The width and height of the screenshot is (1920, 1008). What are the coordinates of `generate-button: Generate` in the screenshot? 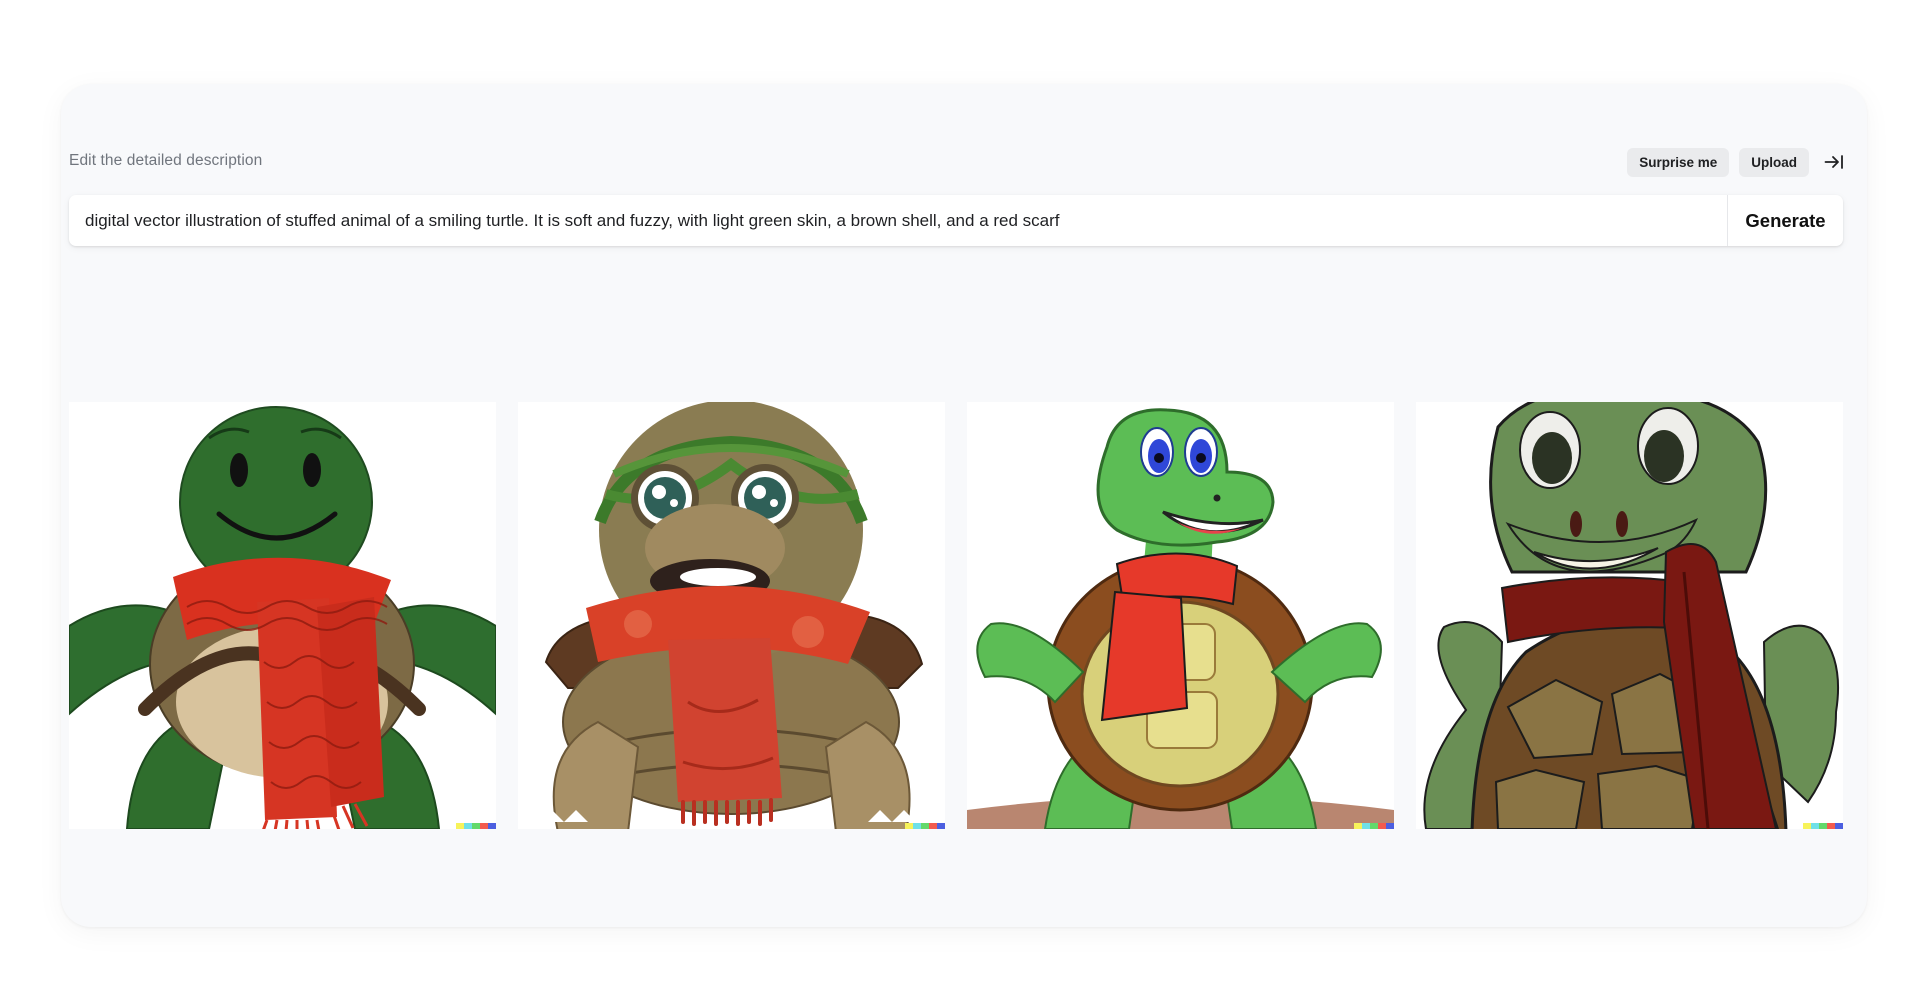 It's located at (1785, 220).